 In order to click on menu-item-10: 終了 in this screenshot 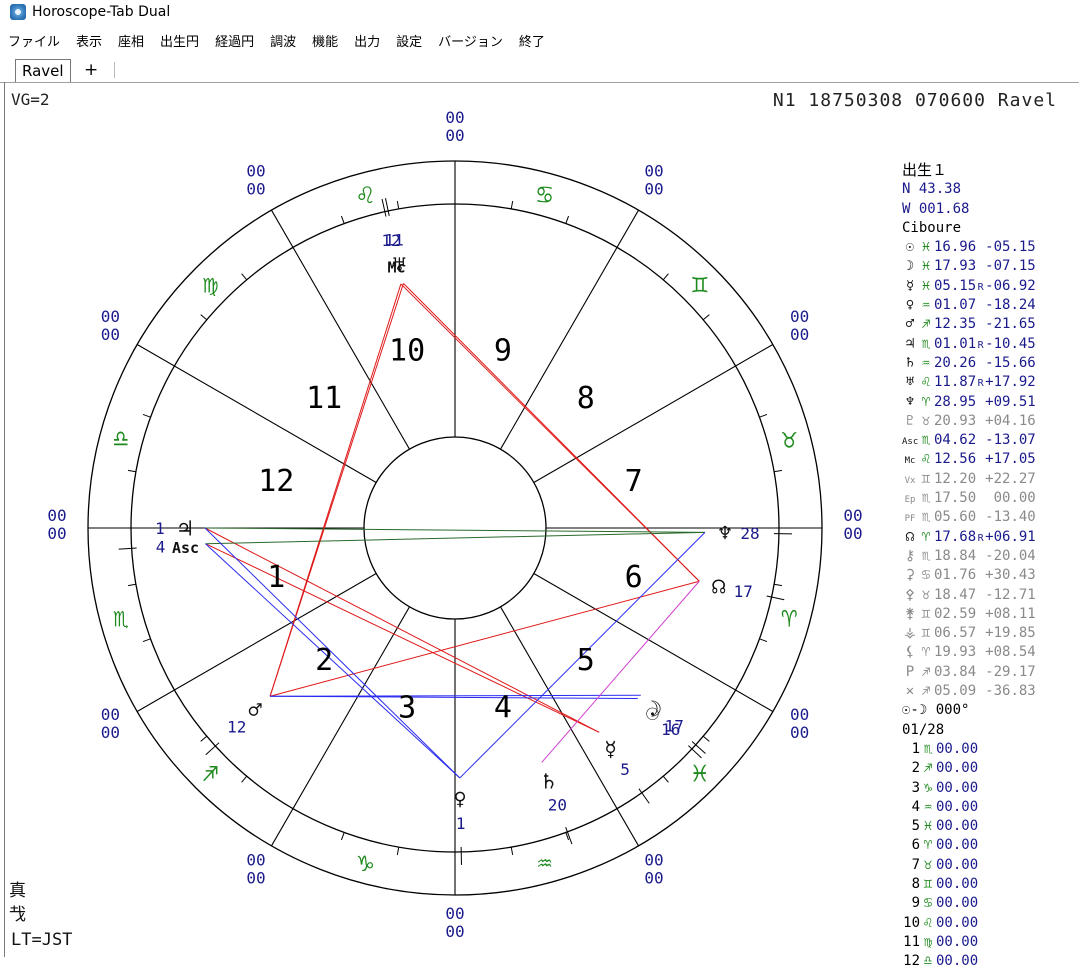, I will do `click(532, 40)`.